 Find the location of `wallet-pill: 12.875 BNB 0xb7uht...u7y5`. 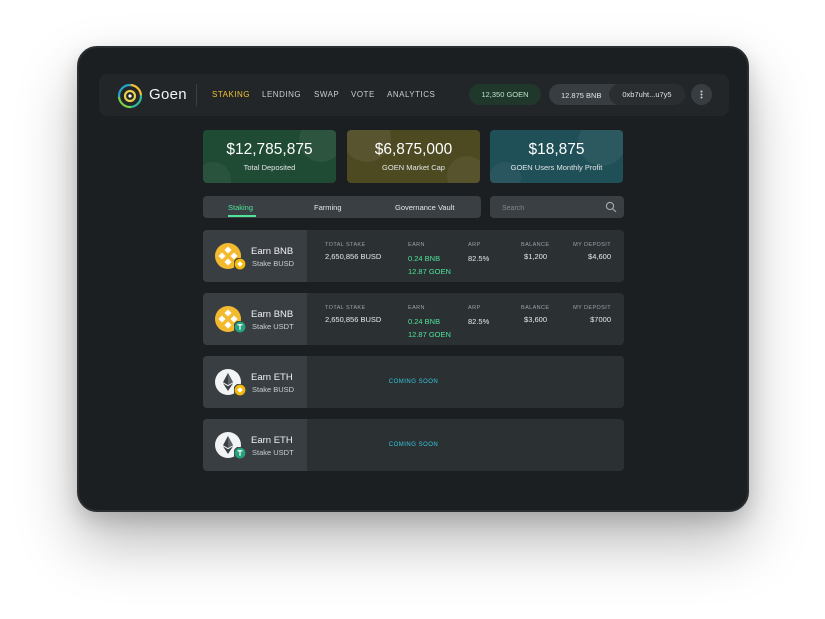

wallet-pill: 12.875 BNB 0xb7uht...u7y5 is located at coordinates (617, 94).